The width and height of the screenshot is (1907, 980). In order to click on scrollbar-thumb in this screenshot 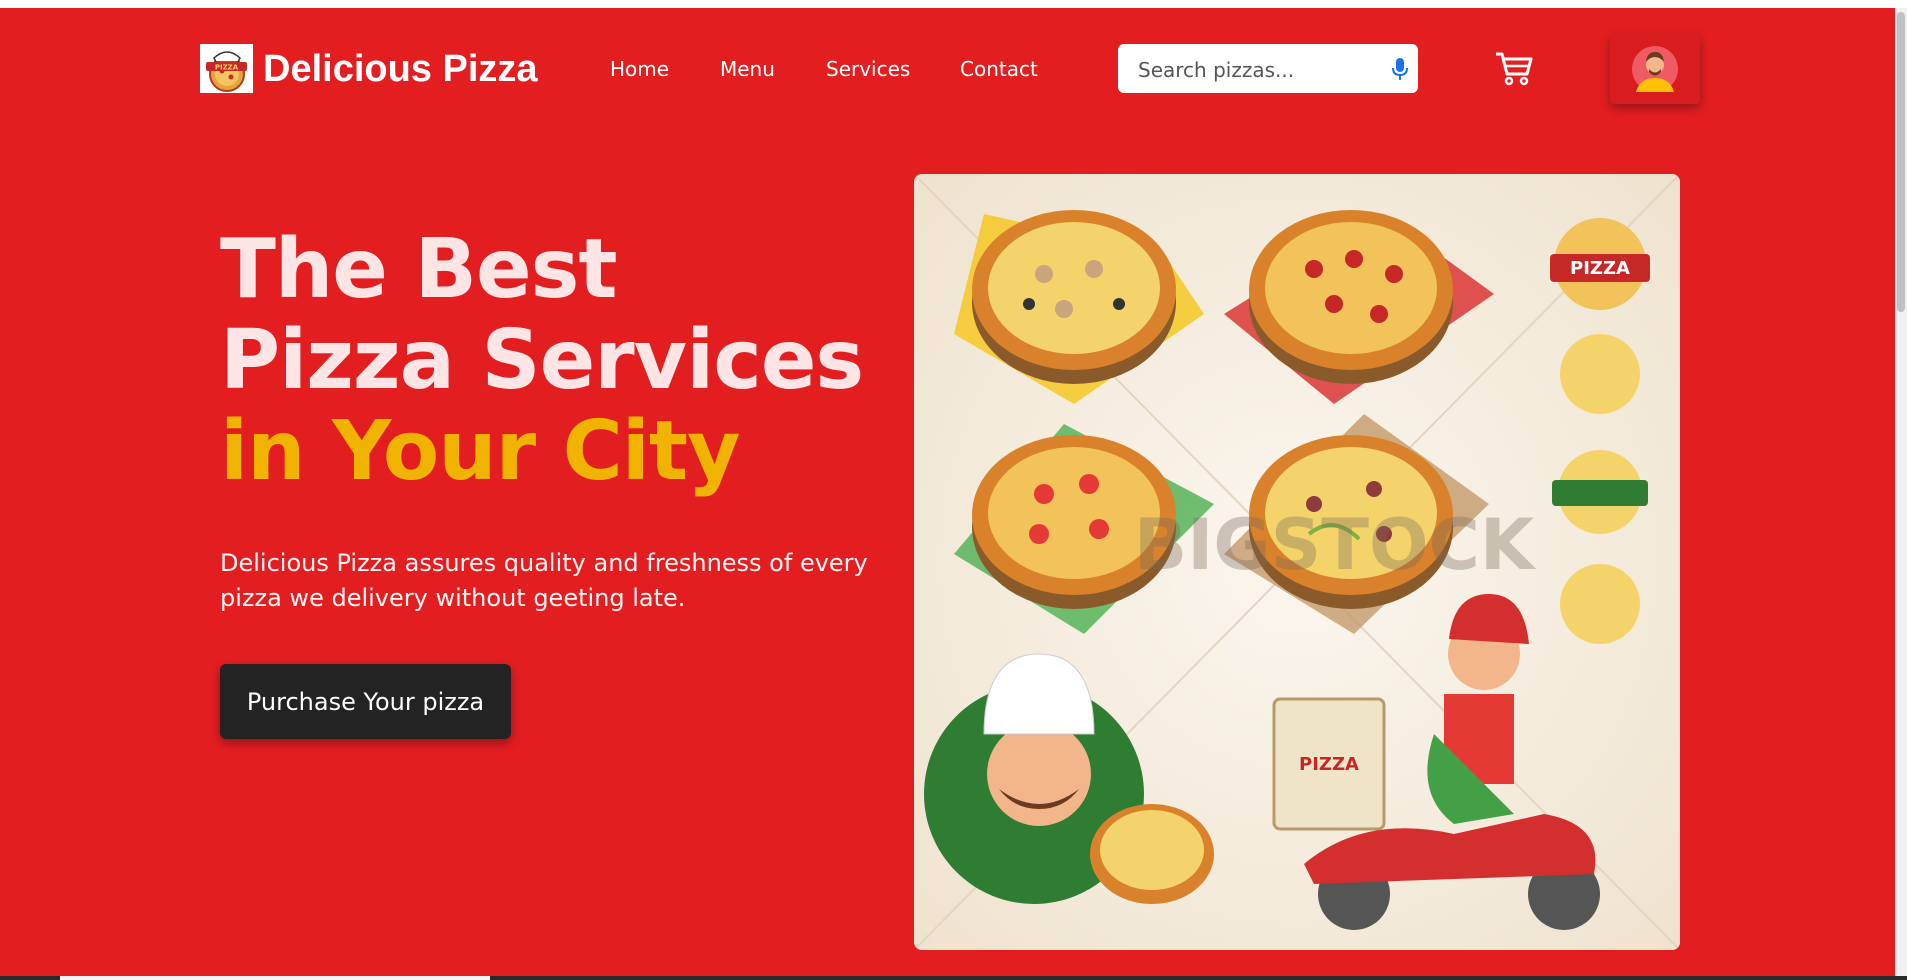, I will do `click(1901, 162)`.